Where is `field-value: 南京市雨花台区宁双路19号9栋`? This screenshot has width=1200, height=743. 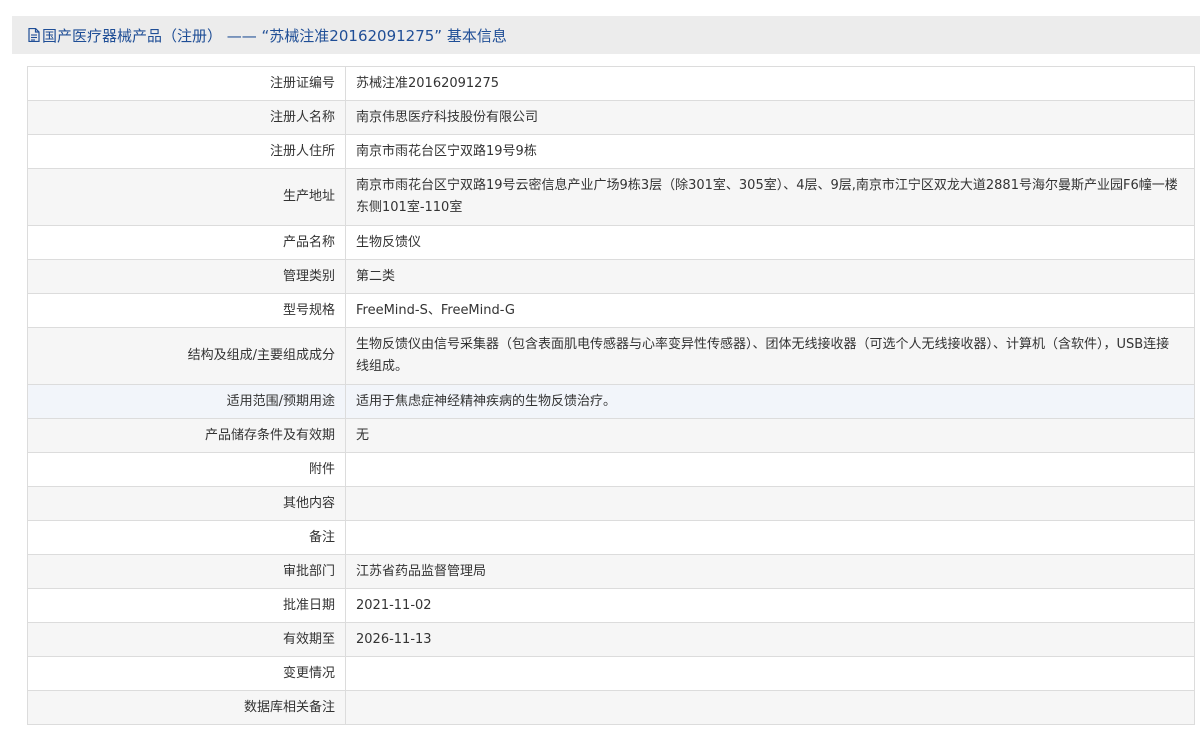
field-value: 南京市雨花台区宁双路19号9栋 is located at coordinates (770, 151).